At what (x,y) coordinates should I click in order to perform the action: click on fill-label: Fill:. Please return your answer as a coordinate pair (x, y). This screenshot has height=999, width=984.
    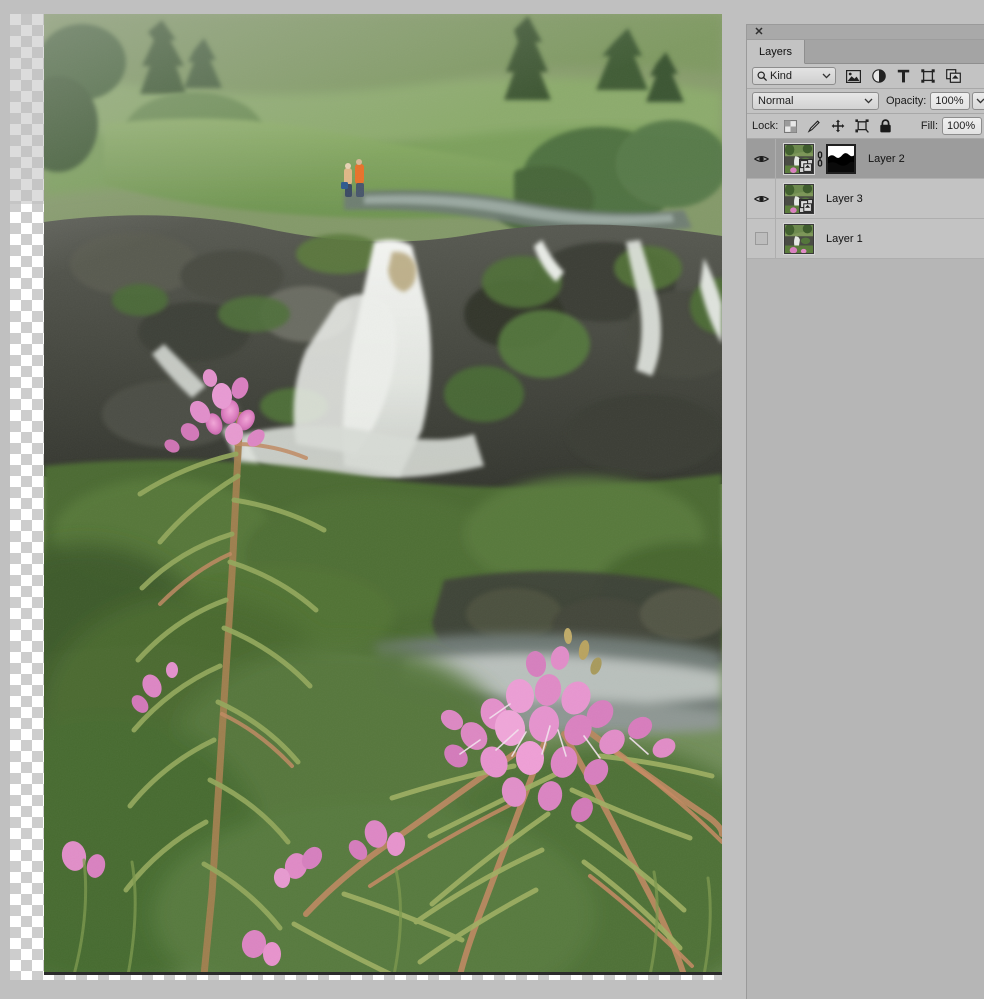
    Looking at the image, I should click on (929, 126).